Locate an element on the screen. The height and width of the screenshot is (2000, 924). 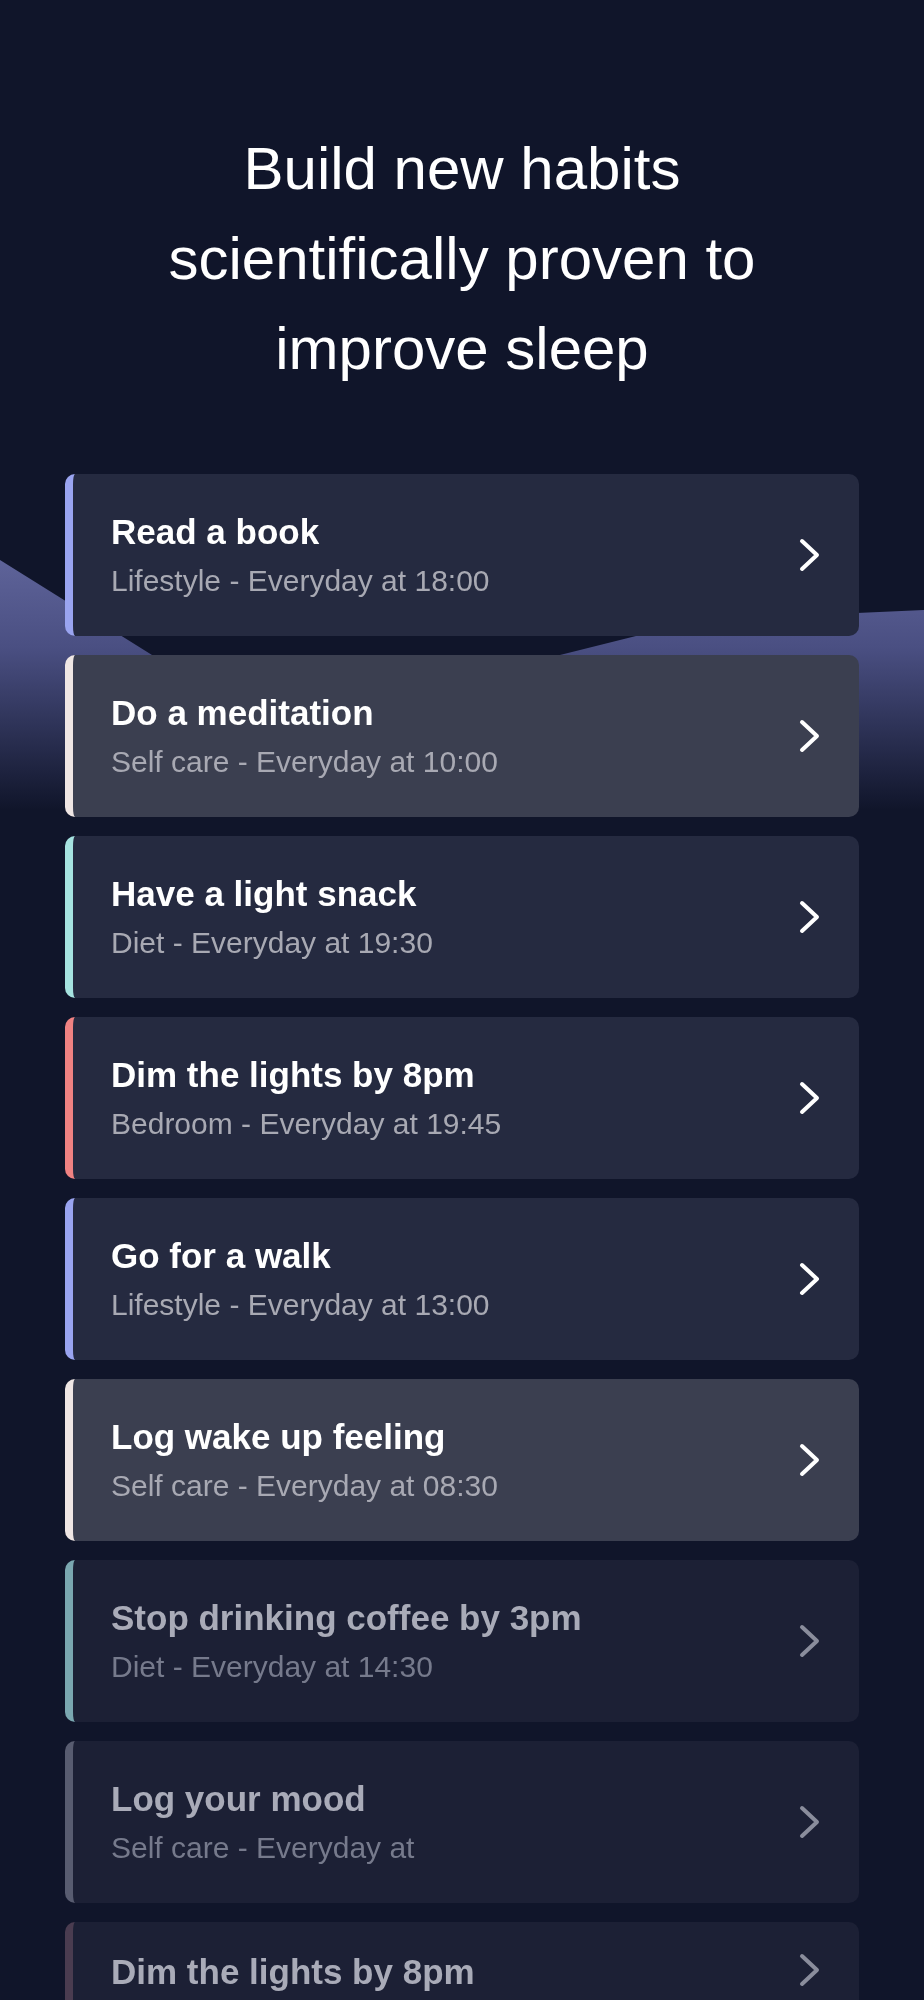
habit-title: Stop drinking coffee by 3pm is located at coordinates (347, 1618).